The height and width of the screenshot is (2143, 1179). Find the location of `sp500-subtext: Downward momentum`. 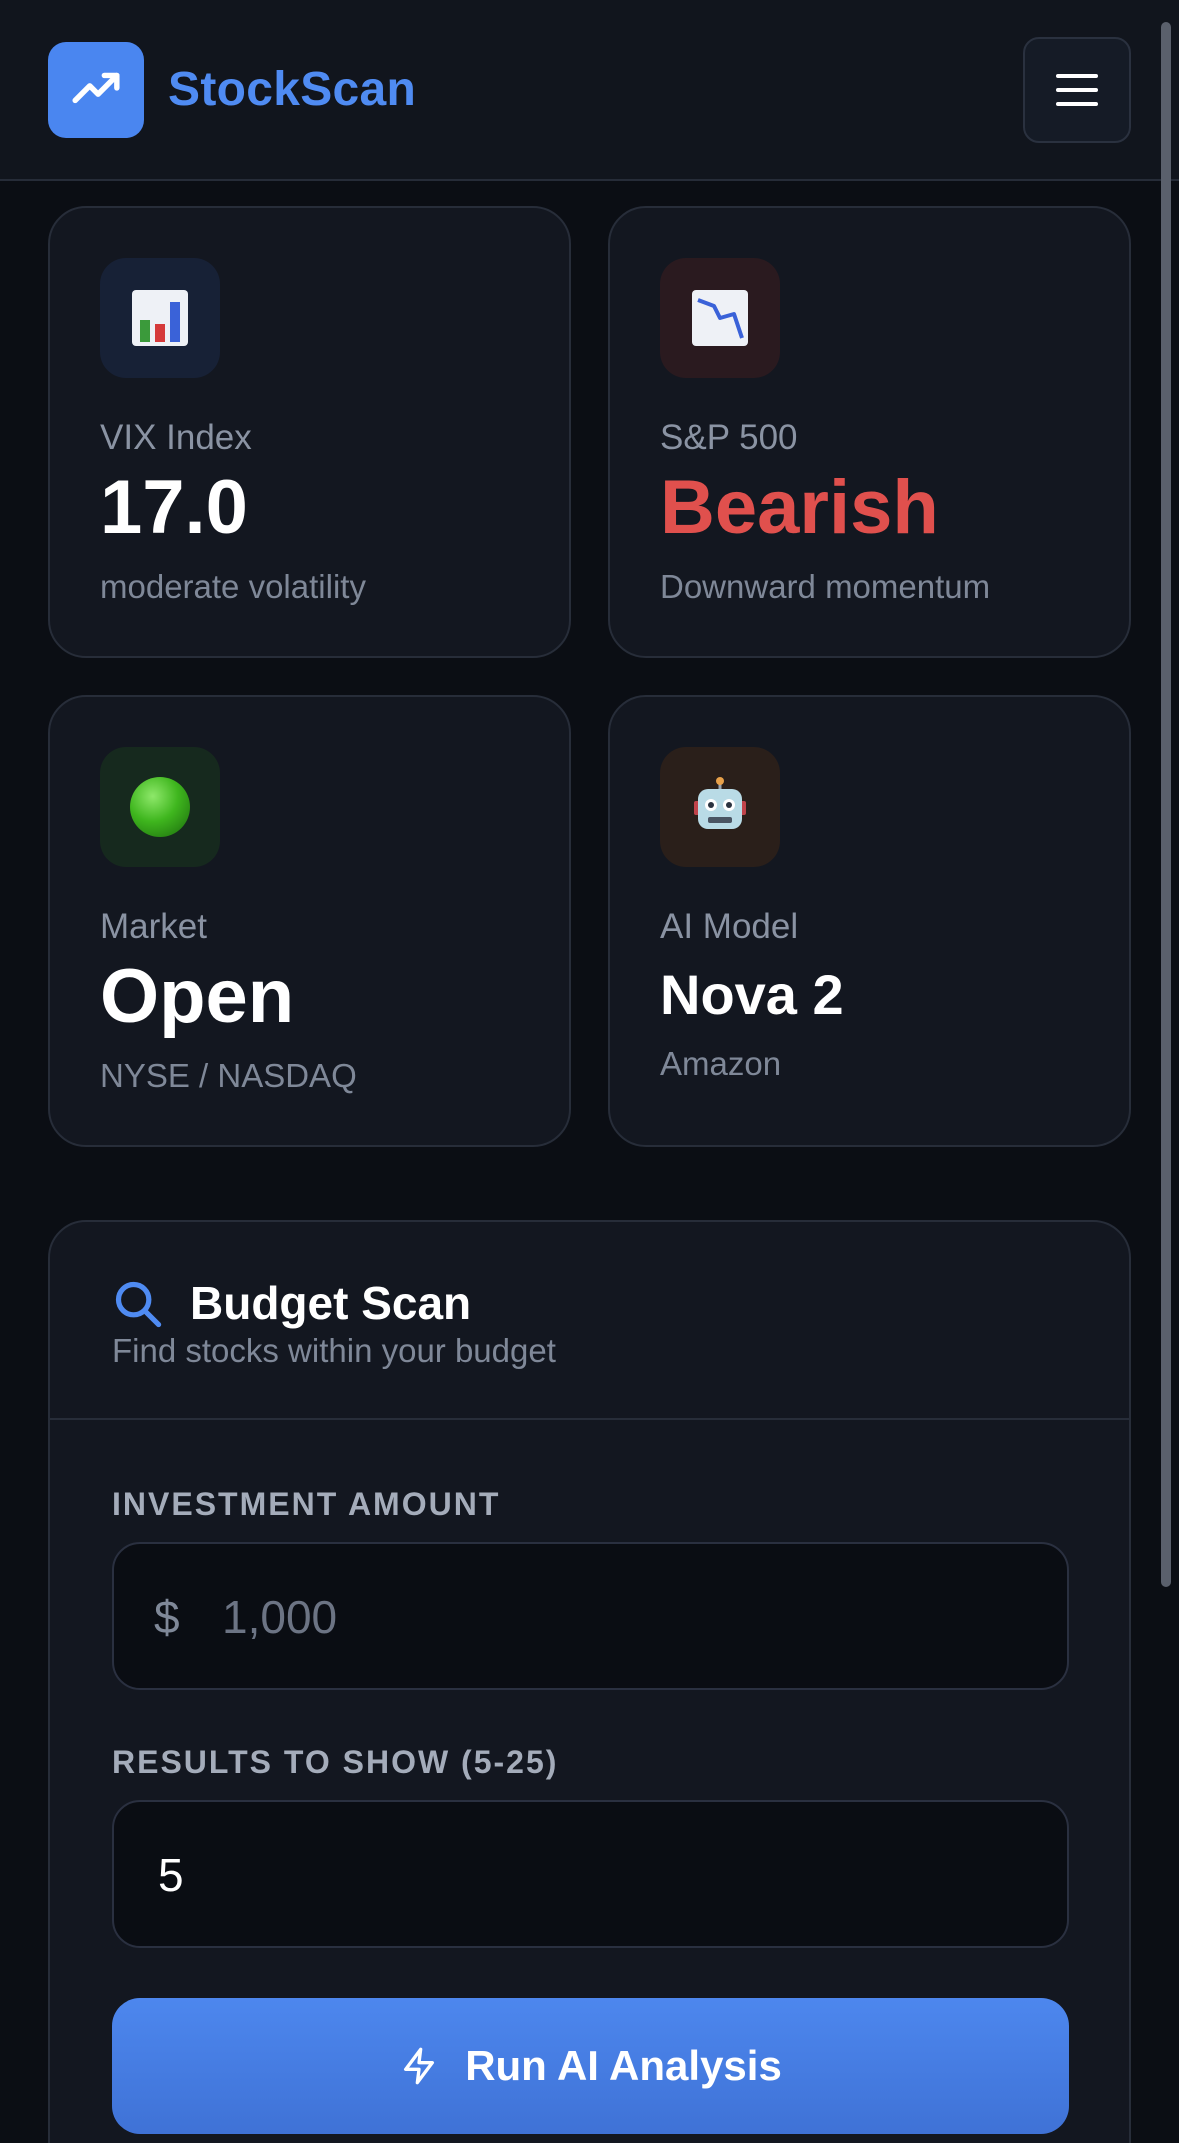

sp500-subtext: Downward momentum is located at coordinates (825, 586).